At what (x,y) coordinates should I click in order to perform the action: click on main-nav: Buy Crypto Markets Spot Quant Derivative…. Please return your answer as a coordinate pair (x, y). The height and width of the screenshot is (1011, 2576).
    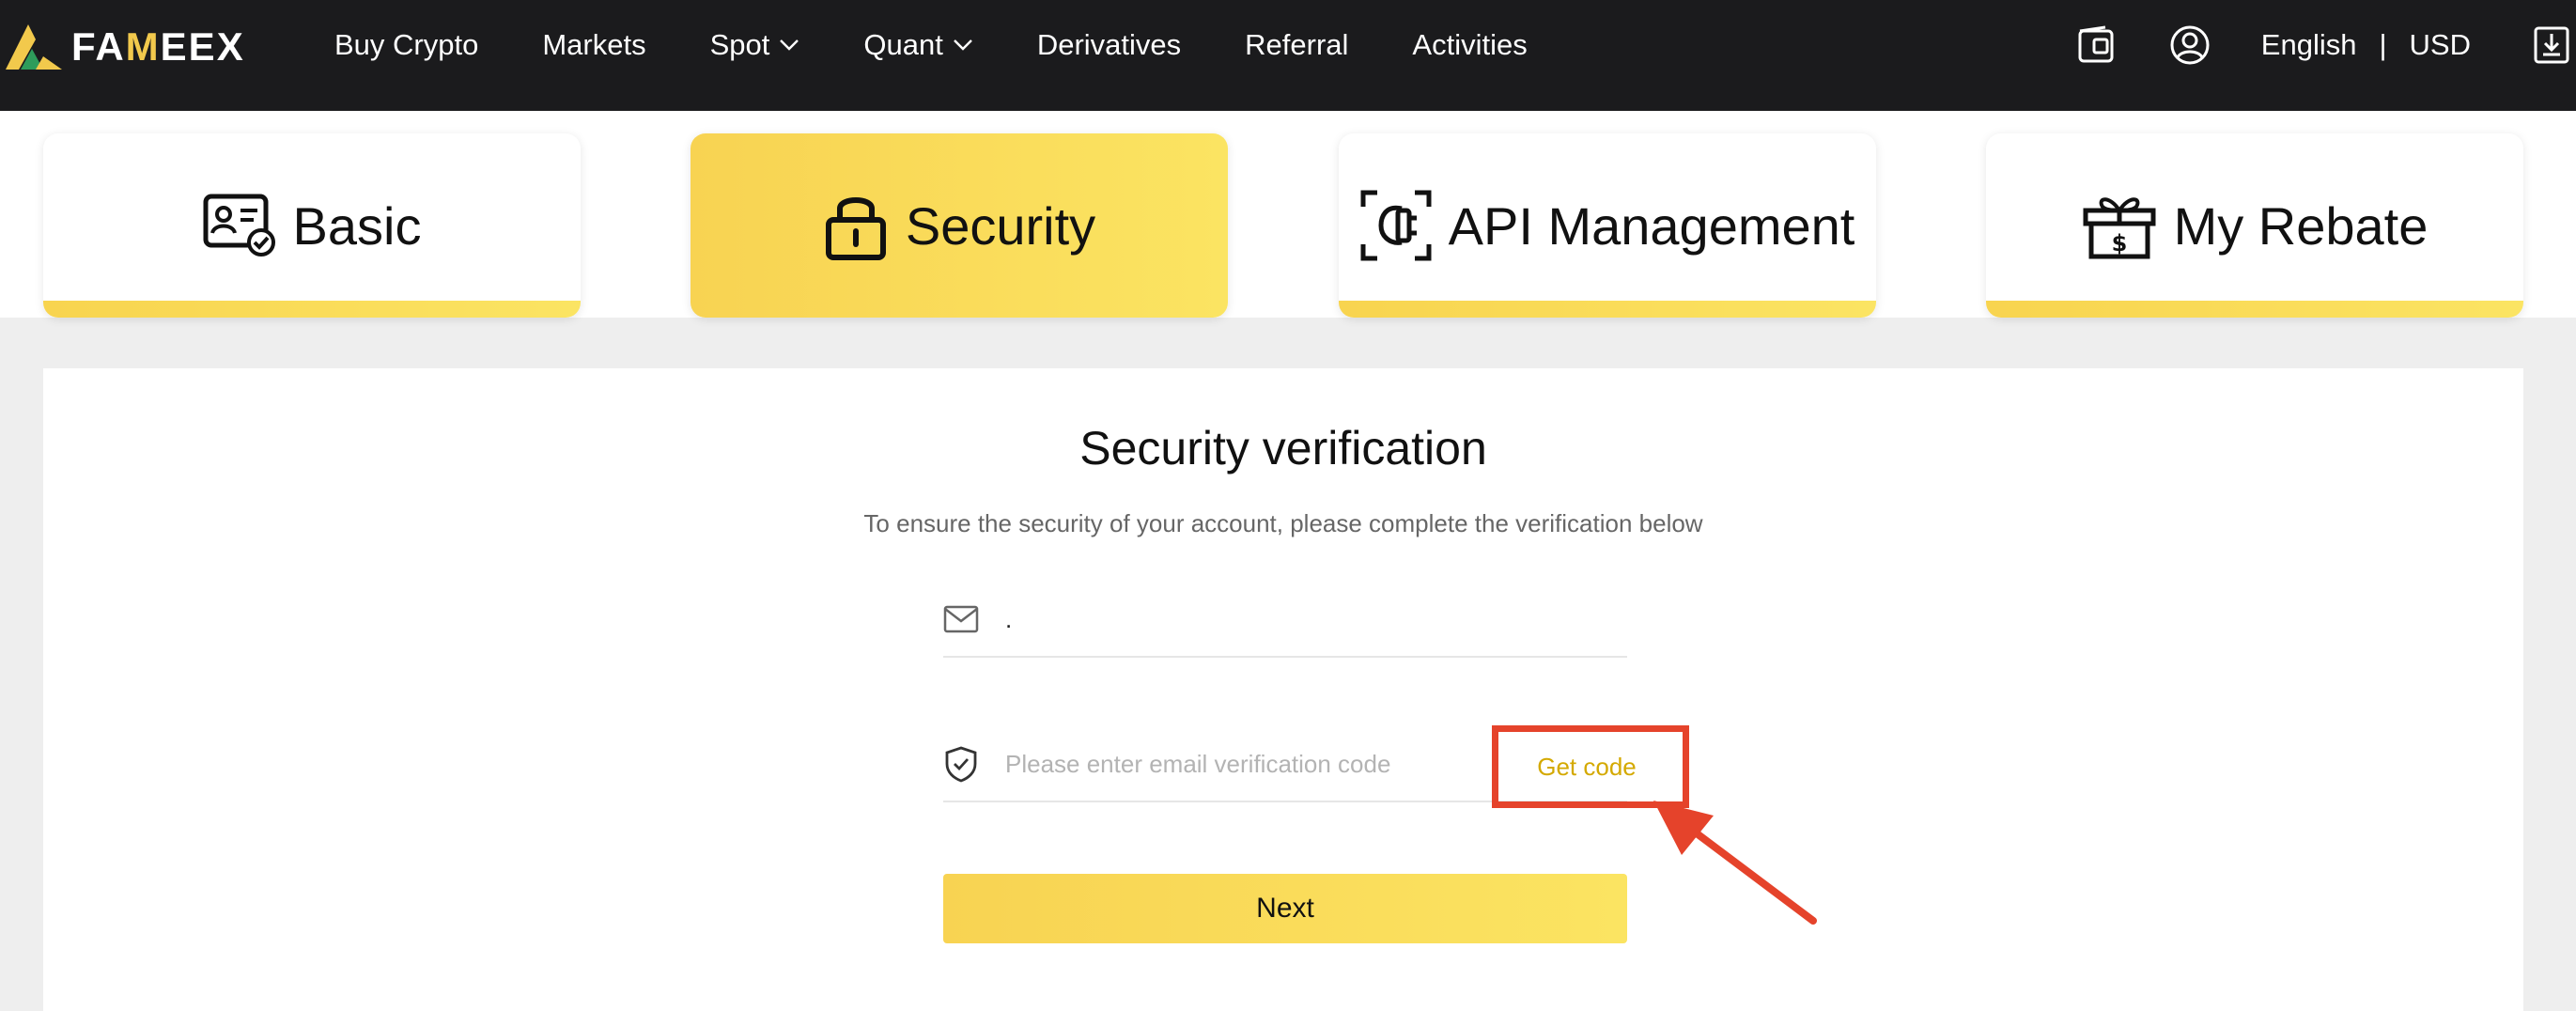
    Looking at the image, I should click on (963, 45).